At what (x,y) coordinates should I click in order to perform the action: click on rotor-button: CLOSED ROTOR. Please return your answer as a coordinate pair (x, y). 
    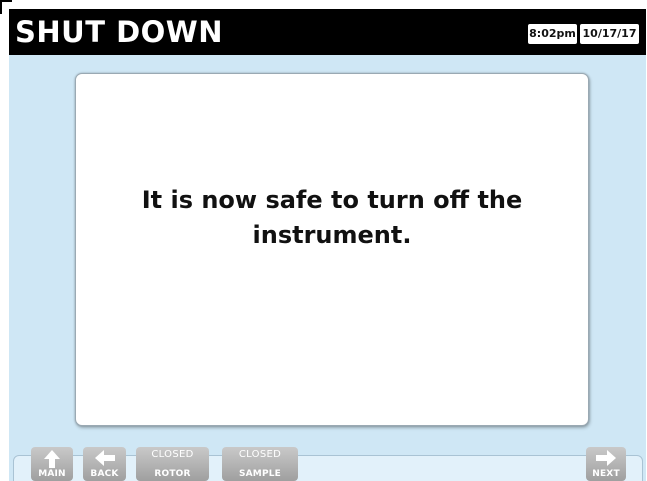
    Looking at the image, I should click on (172, 464).